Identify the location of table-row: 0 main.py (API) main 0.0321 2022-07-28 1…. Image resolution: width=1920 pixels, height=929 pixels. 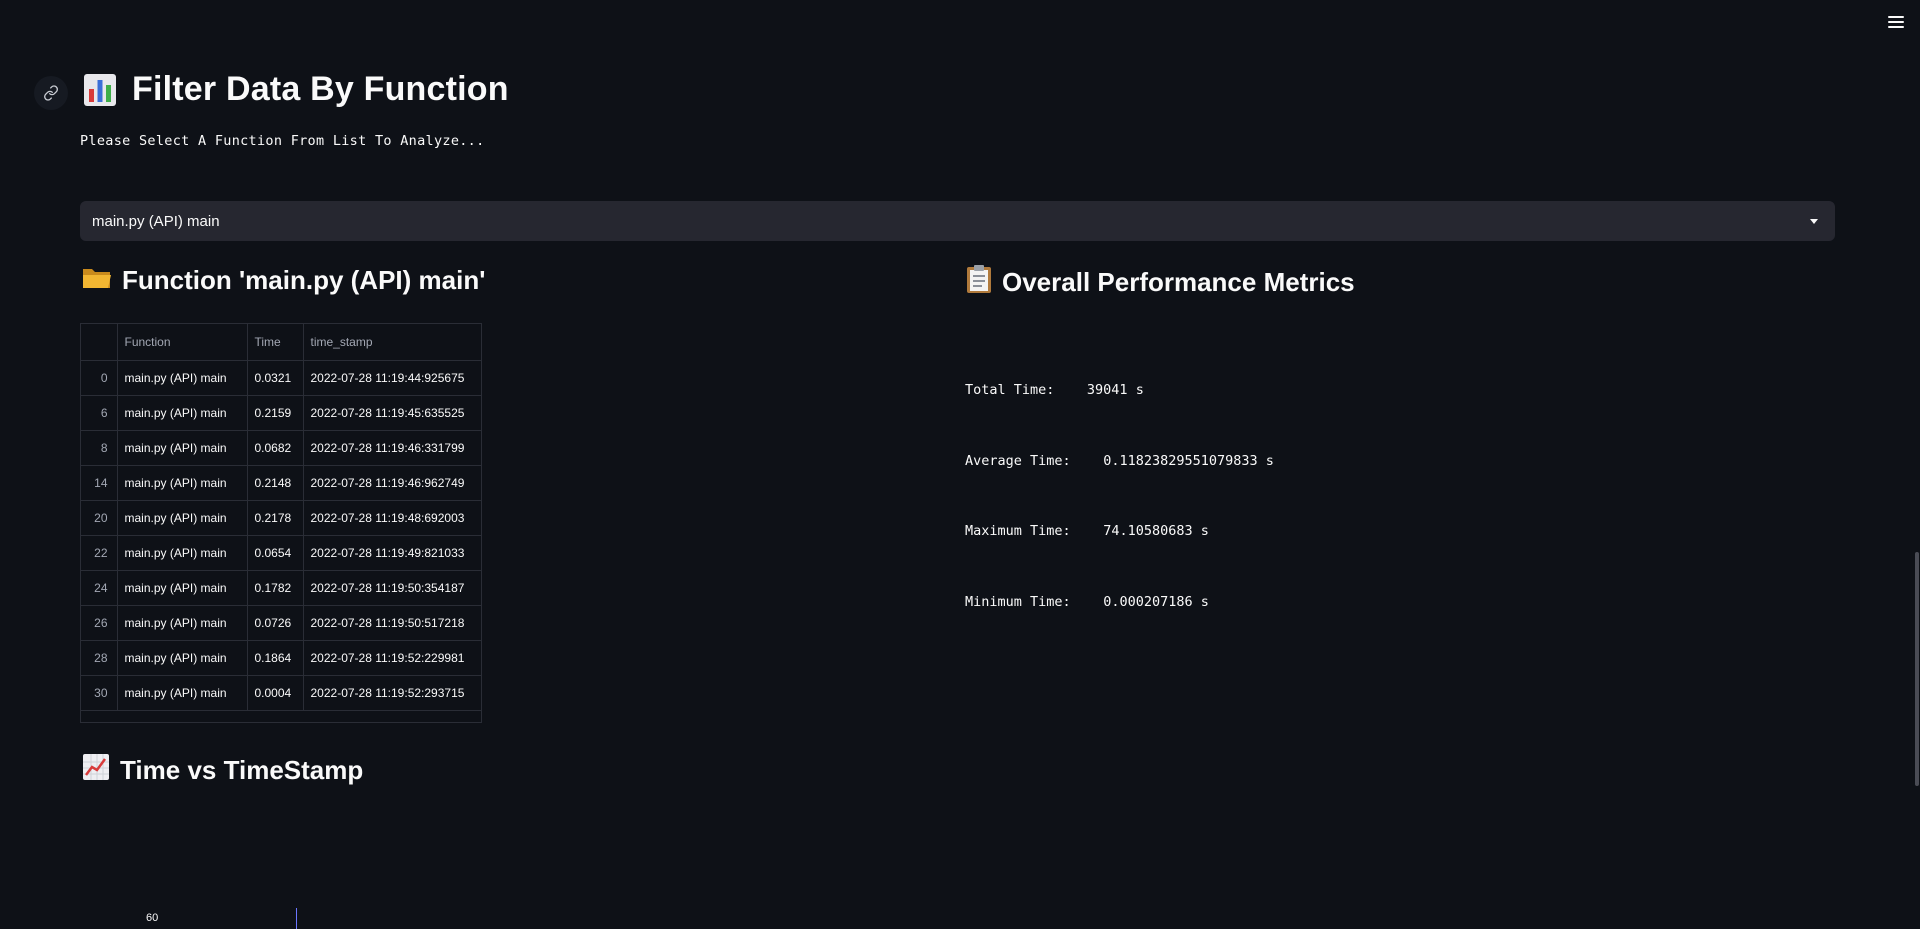
(281, 378).